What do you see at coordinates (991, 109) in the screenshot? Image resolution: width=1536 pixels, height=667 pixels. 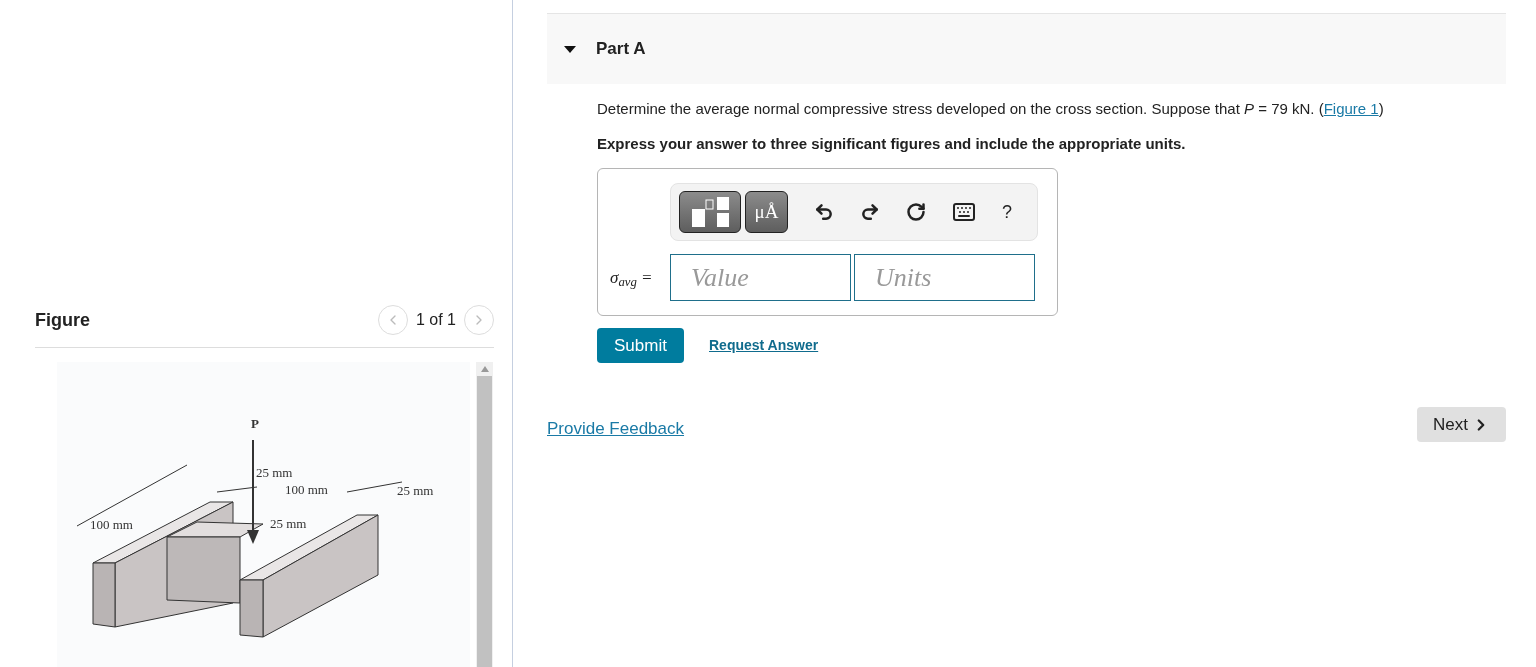 I see `question-text: Determine the average normal compressive stress developed on the cross section. Suppose that P = 79 kN. (Figure 1)` at bounding box center [991, 109].